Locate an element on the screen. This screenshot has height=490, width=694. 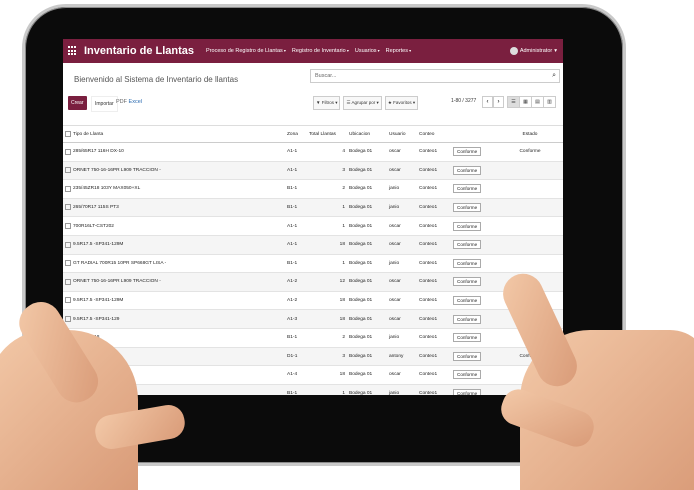
pager-next-button: › is located at coordinates (498, 102).